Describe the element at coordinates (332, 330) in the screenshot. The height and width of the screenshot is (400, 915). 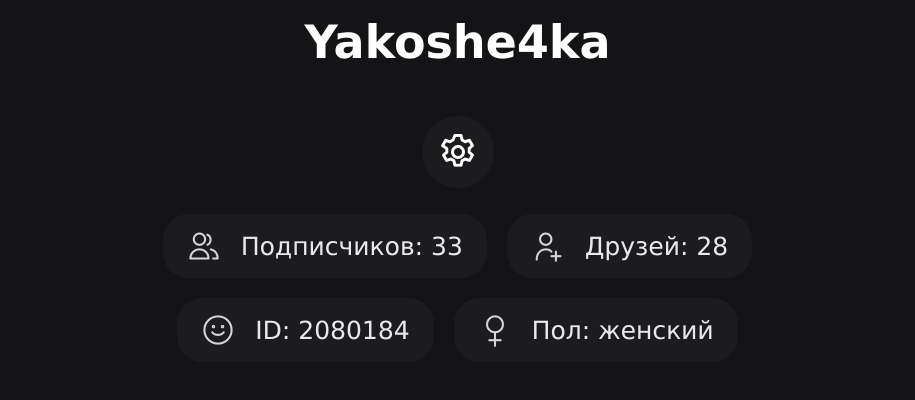
I see `stat-label: ID: 2080184` at that location.